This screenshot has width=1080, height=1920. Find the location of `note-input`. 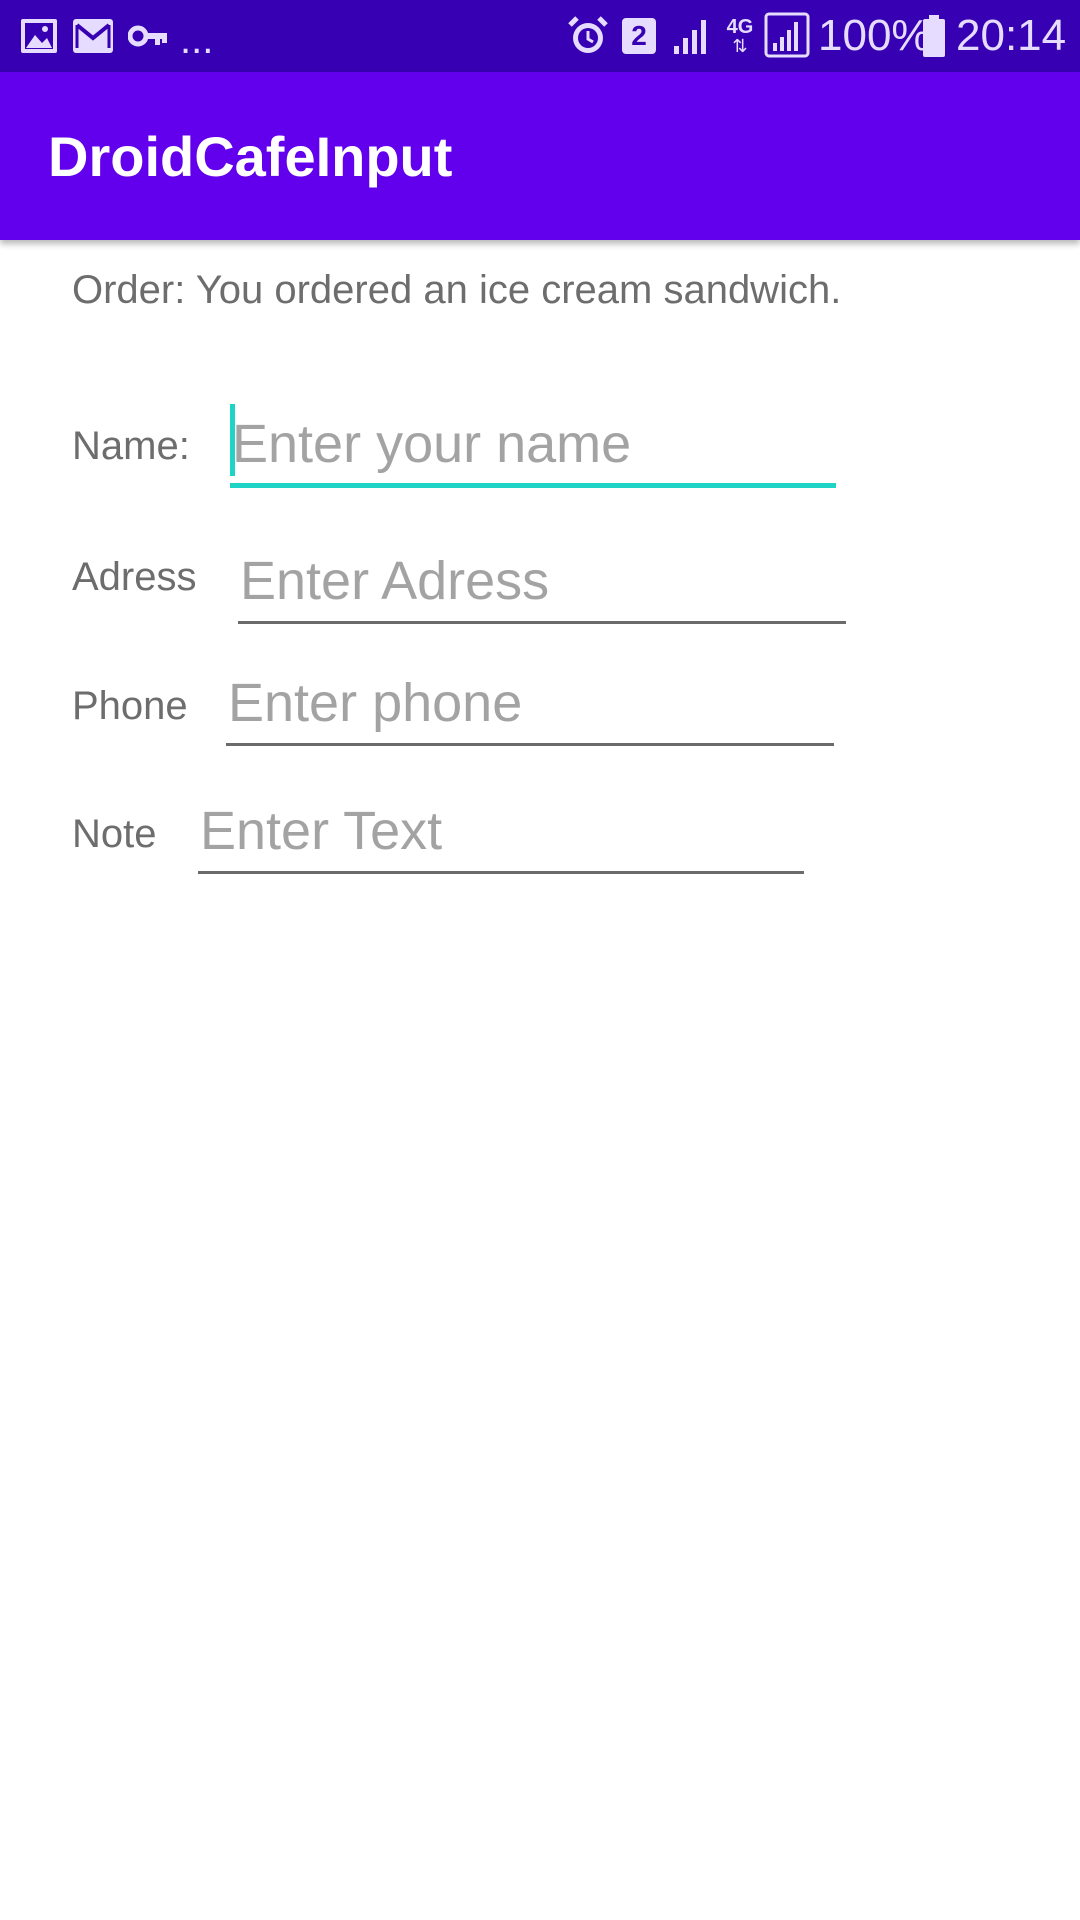

note-input is located at coordinates (501, 832).